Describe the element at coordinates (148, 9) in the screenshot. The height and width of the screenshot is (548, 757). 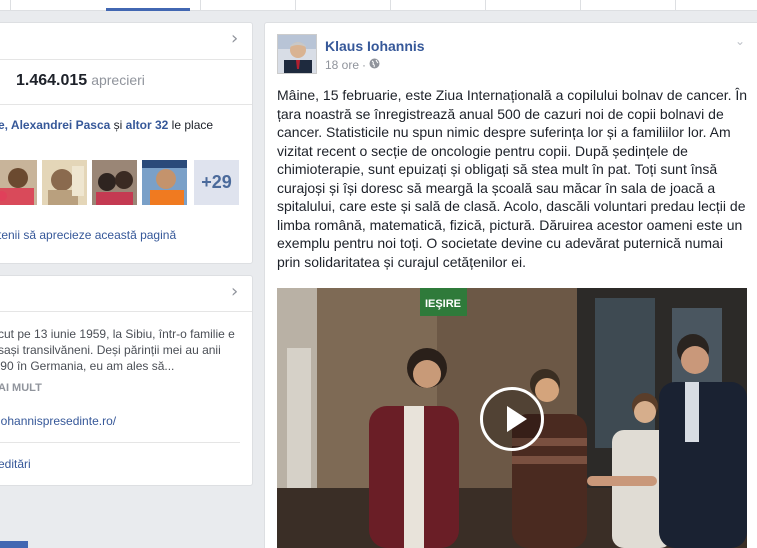
I see `active-tab-indicator` at that location.